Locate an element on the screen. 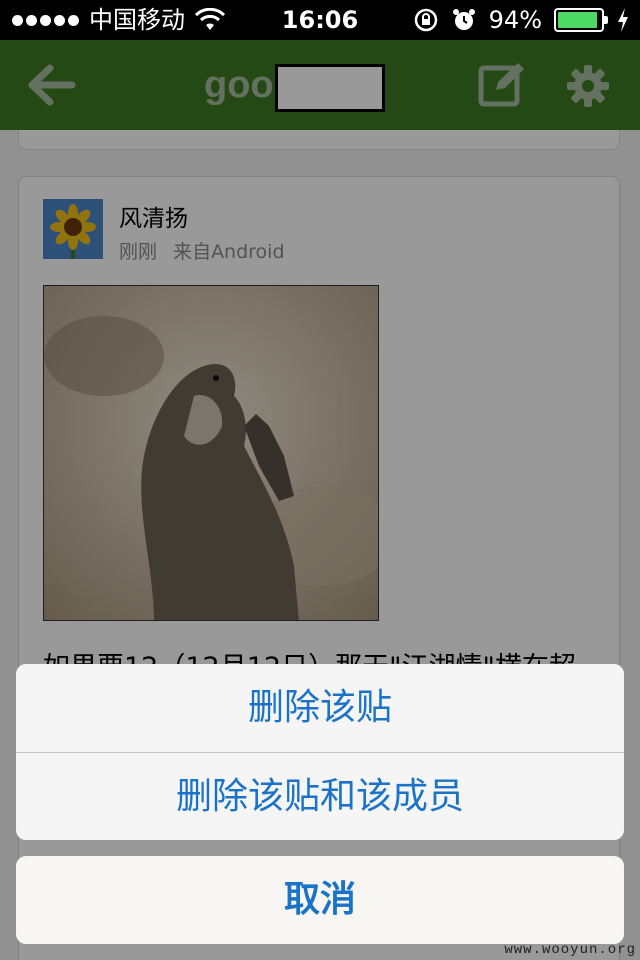  battery-icon is located at coordinates (581, 20).